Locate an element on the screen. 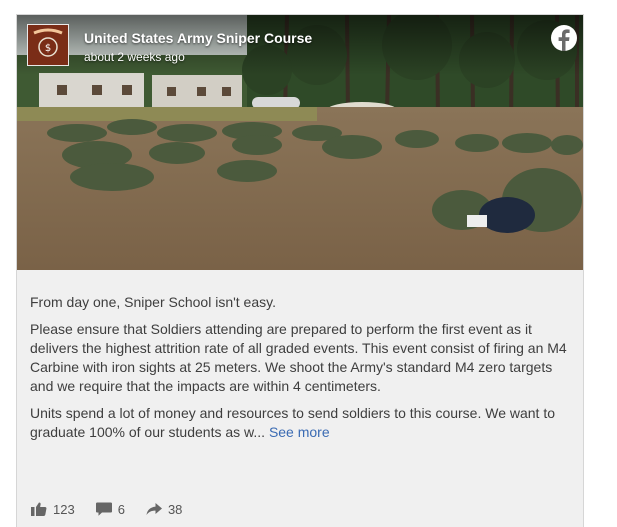  post-stats: 123 6 38 is located at coordinates (117, 509).